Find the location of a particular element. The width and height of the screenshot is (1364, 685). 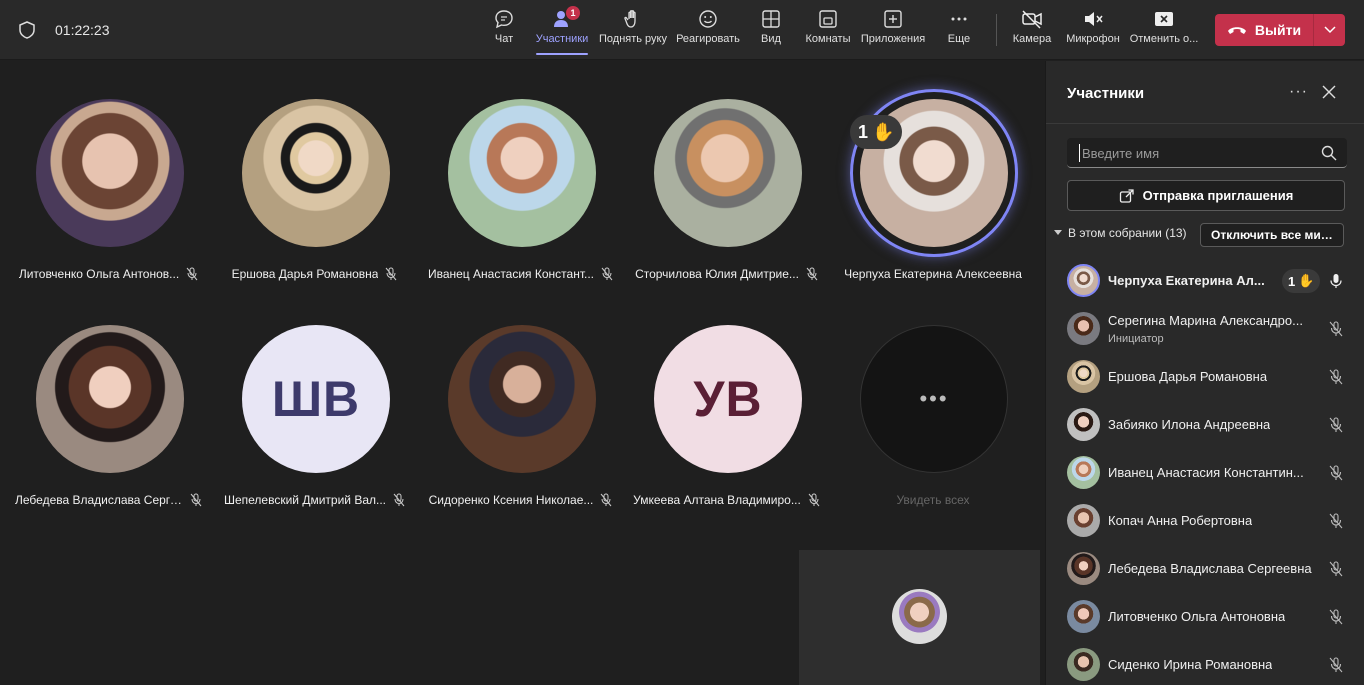

participant-row: Литовченко Ольга Антоновна is located at coordinates (1205, 617).